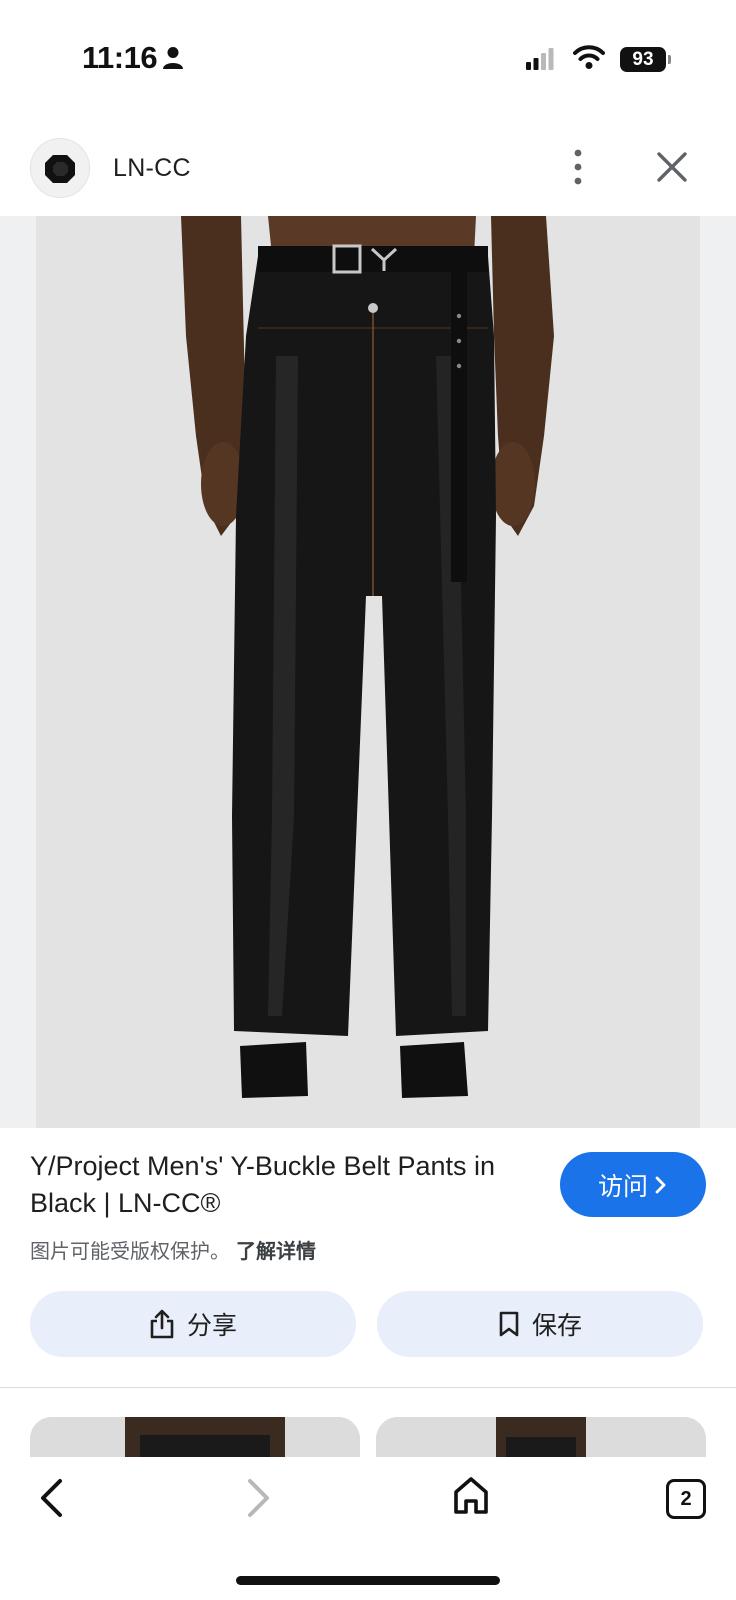 The width and height of the screenshot is (736, 1600). What do you see at coordinates (540, 59) in the screenshot?
I see `signal-icon` at bounding box center [540, 59].